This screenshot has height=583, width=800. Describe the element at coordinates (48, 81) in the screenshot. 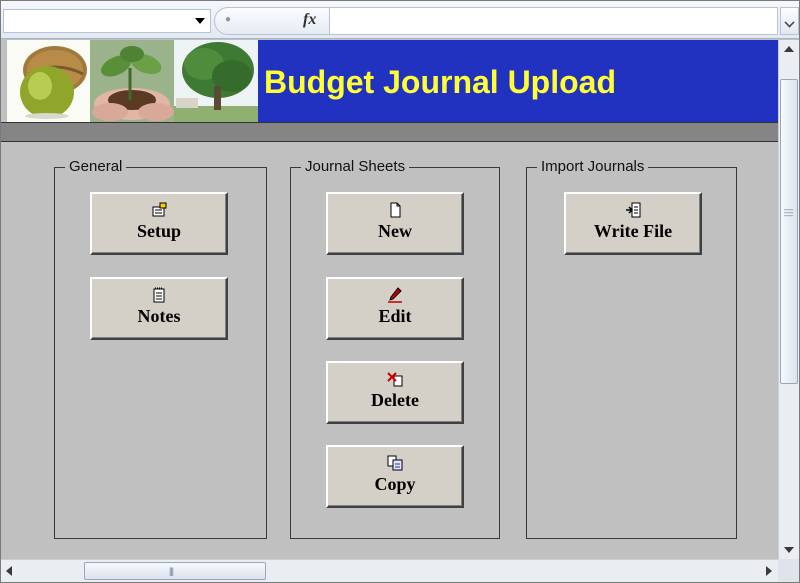

I see `acorn-photo` at that location.